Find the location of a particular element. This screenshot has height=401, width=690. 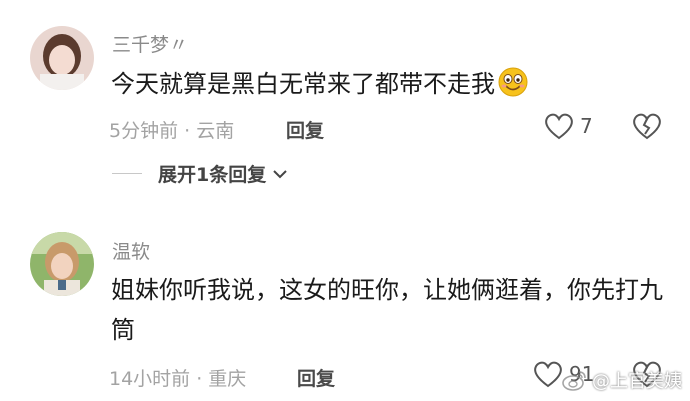

expand-replies-button: 展开1条回复 is located at coordinates (200, 173).